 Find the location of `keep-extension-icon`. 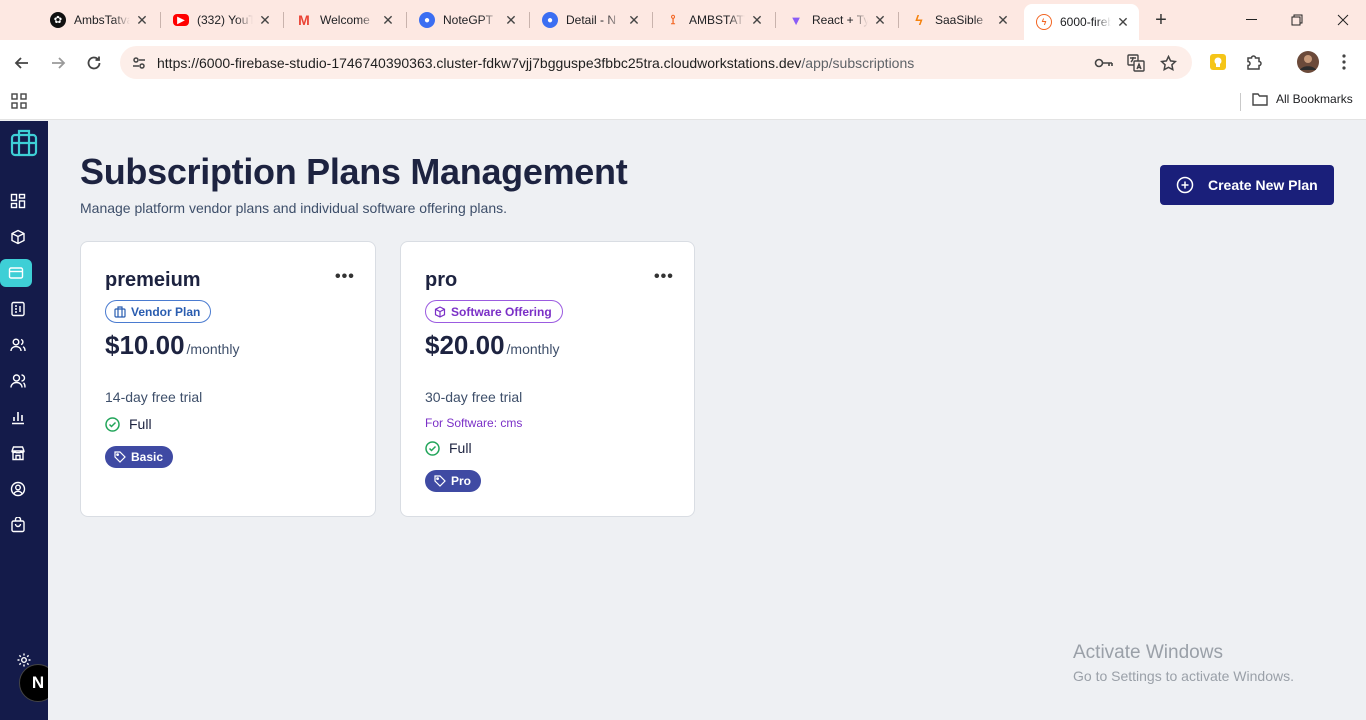

keep-extension-icon is located at coordinates (1218, 62).